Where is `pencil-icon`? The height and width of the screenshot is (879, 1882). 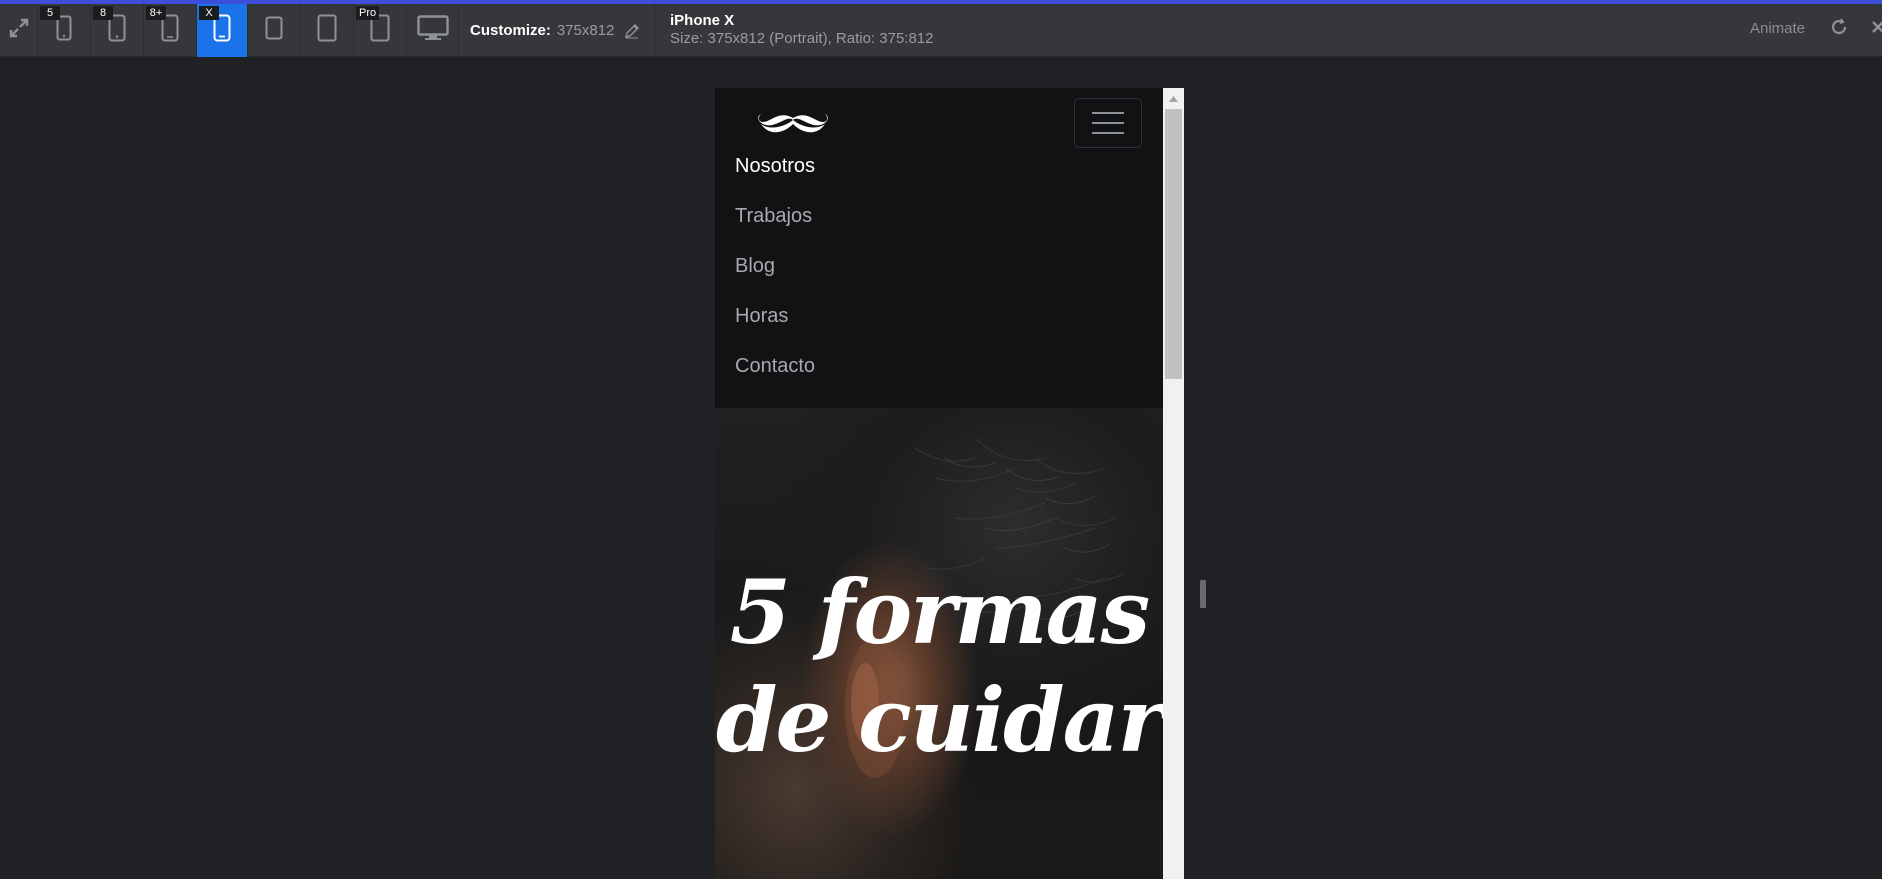 pencil-icon is located at coordinates (632, 31).